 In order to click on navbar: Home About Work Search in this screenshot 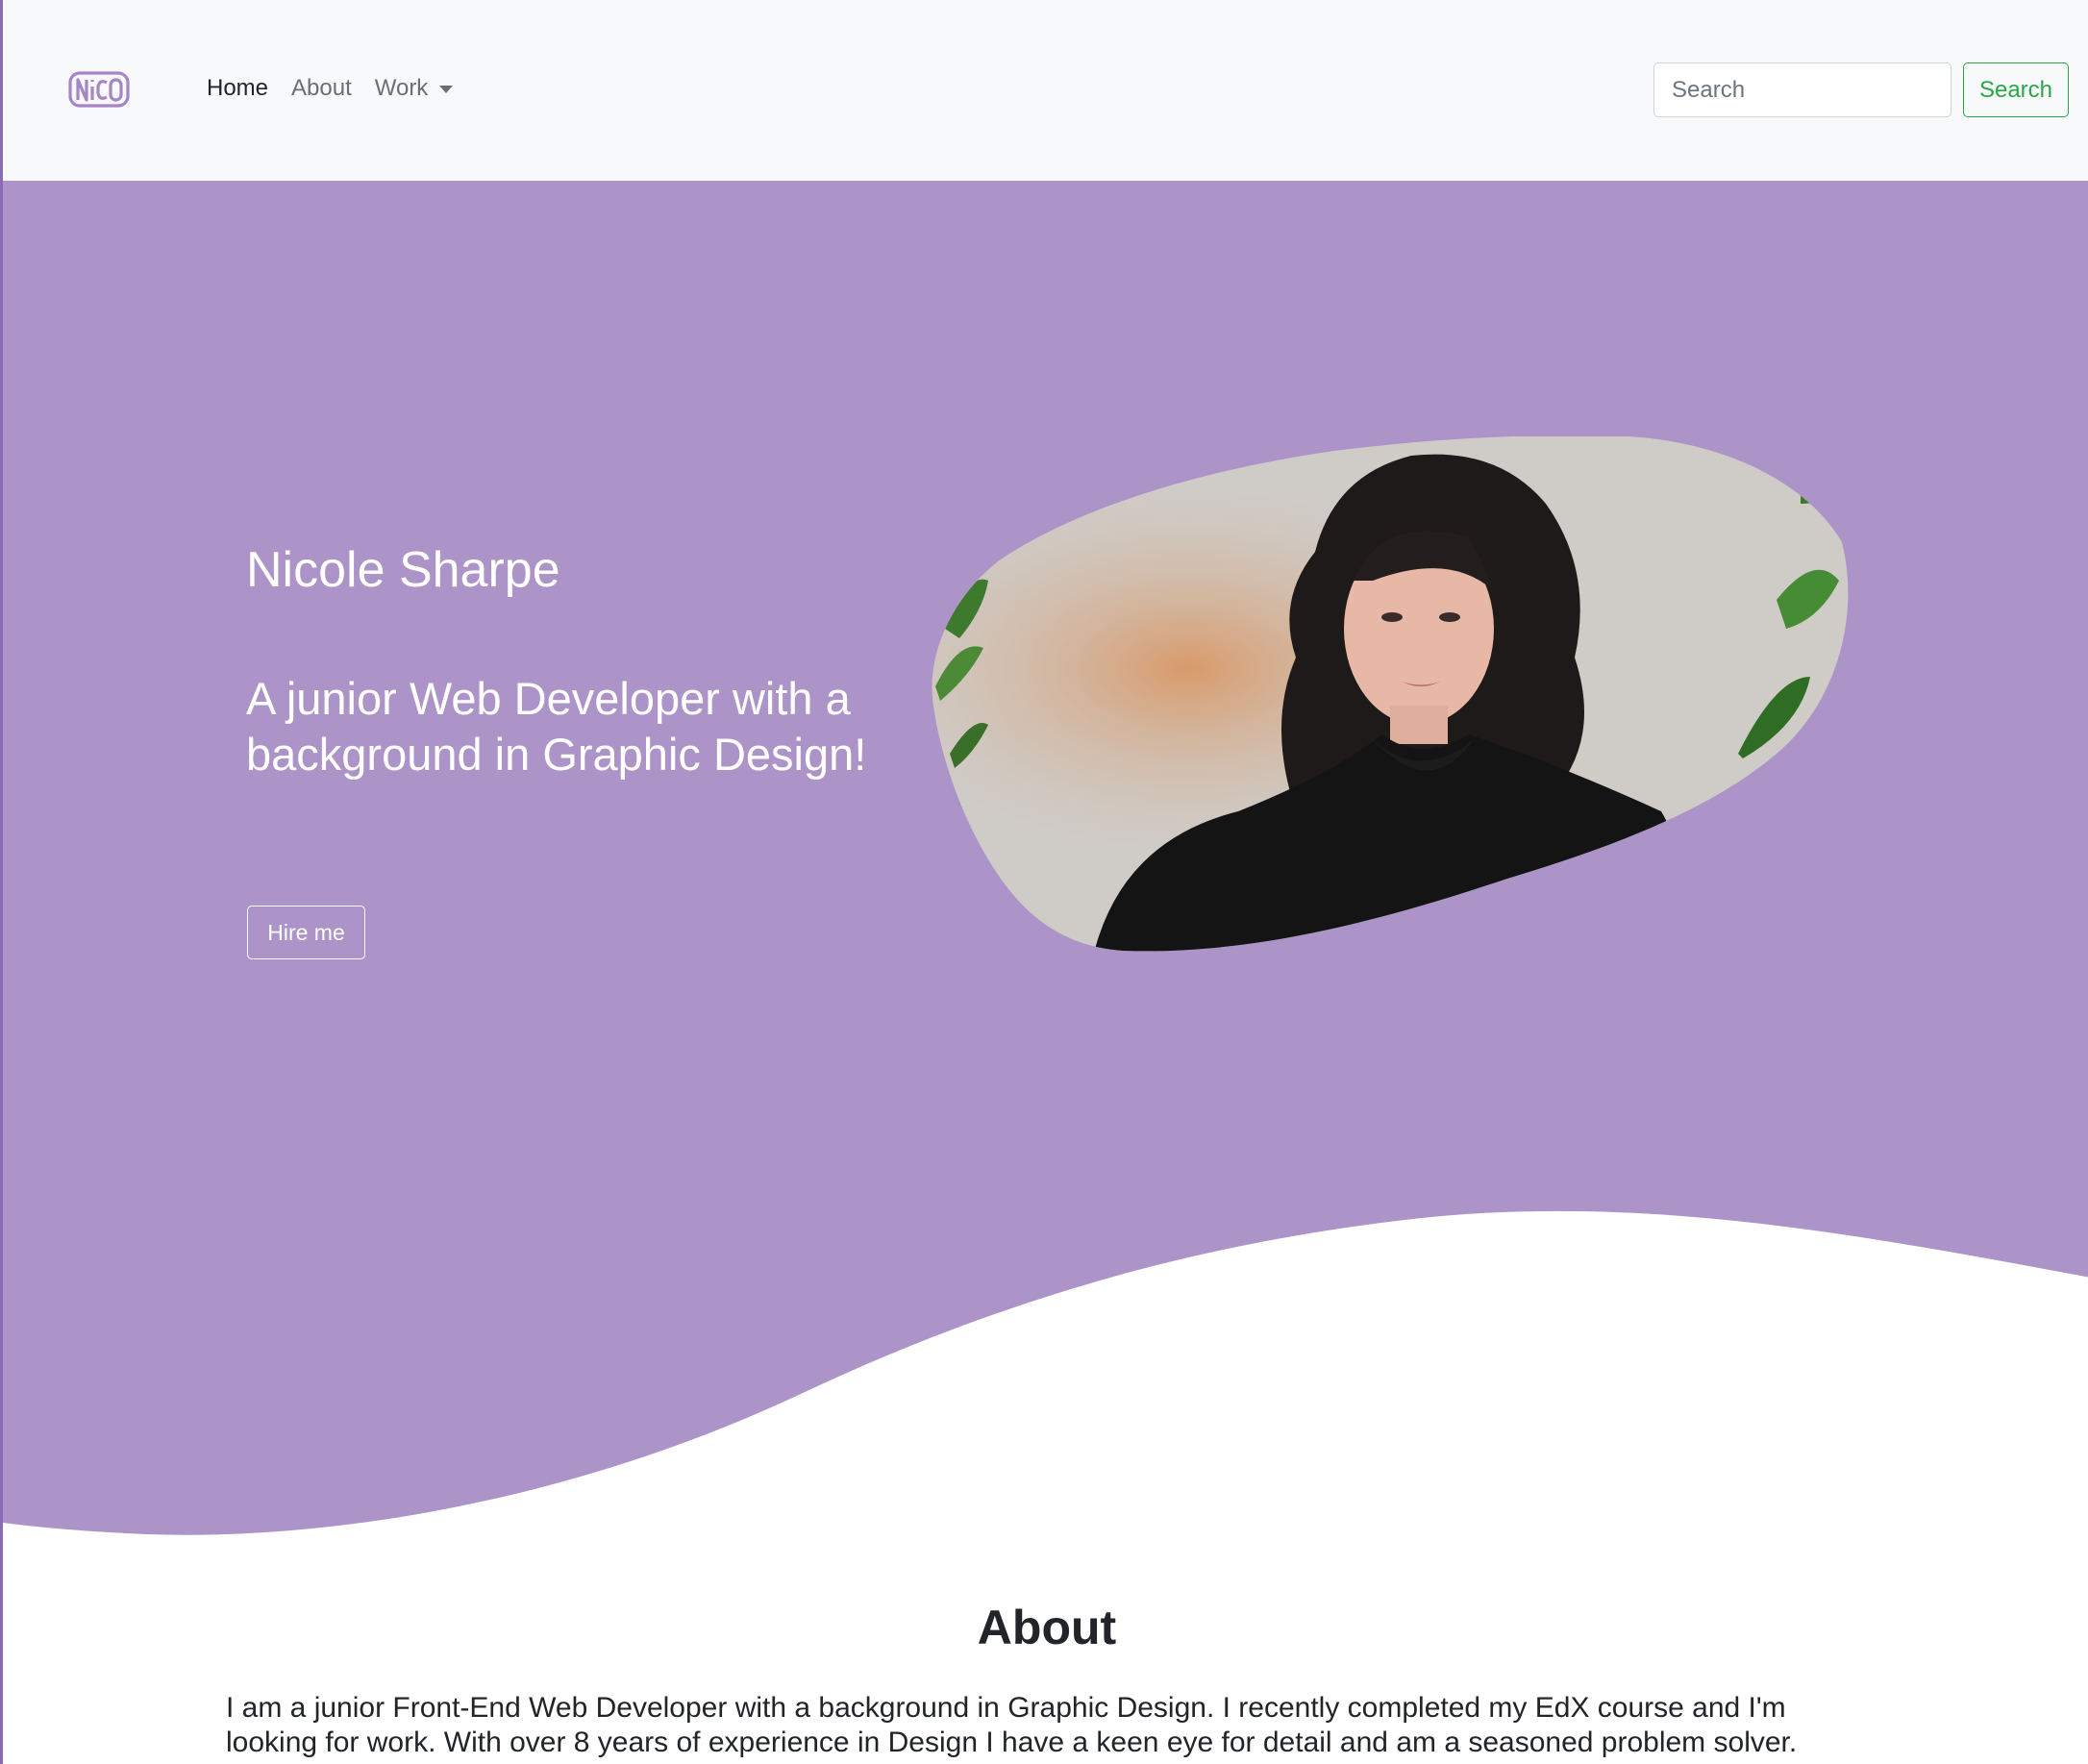, I will do `click(1045, 90)`.